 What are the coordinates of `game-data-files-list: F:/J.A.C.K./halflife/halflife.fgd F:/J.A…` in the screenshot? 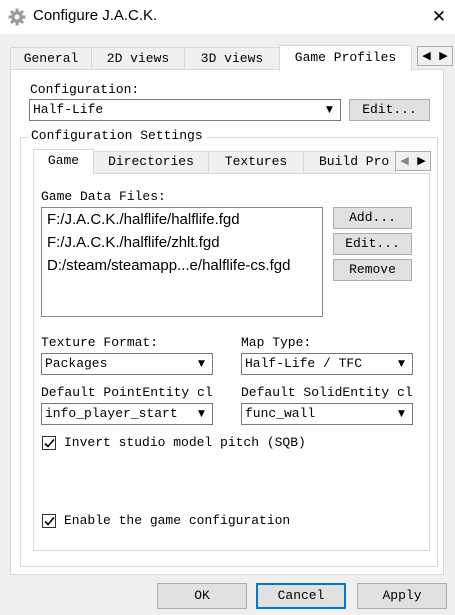 It's located at (182, 262).